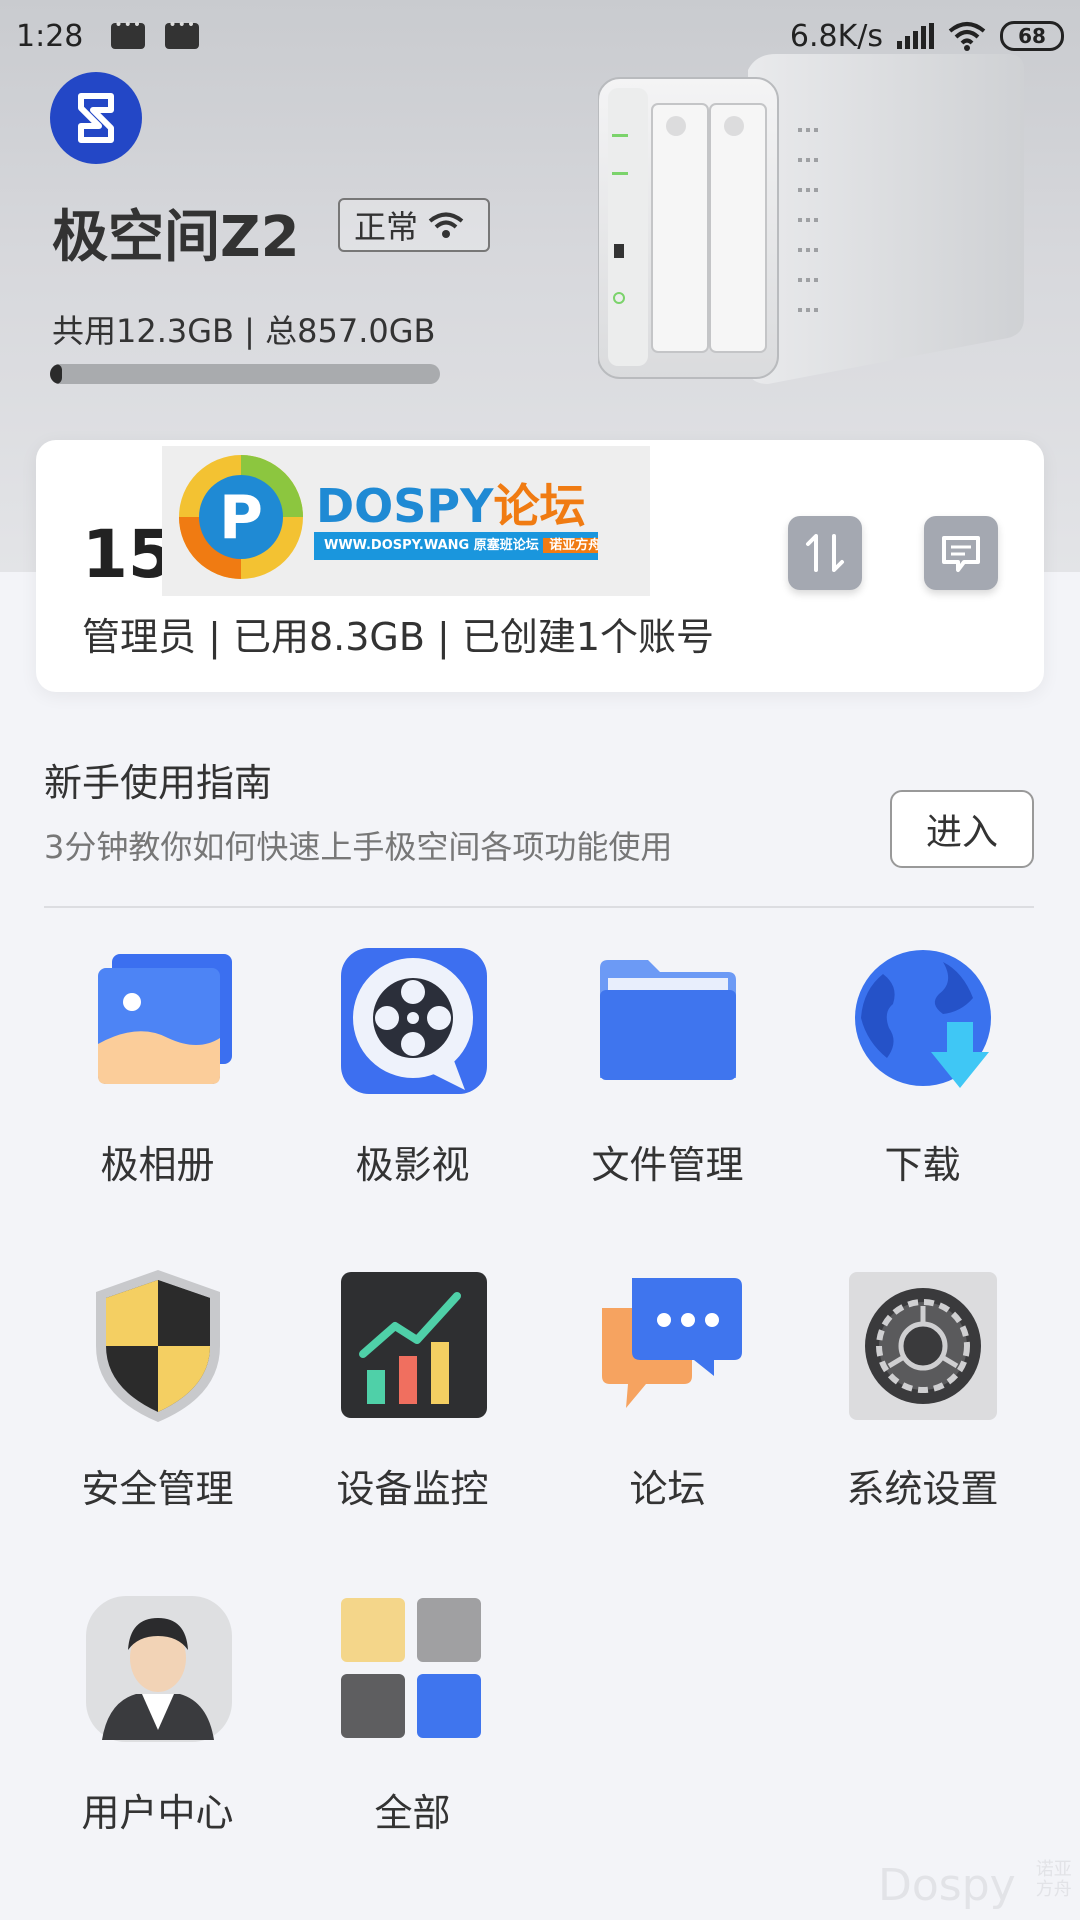  What do you see at coordinates (128, 554) in the screenshot?
I see `account-number: 15` at bounding box center [128, 554].